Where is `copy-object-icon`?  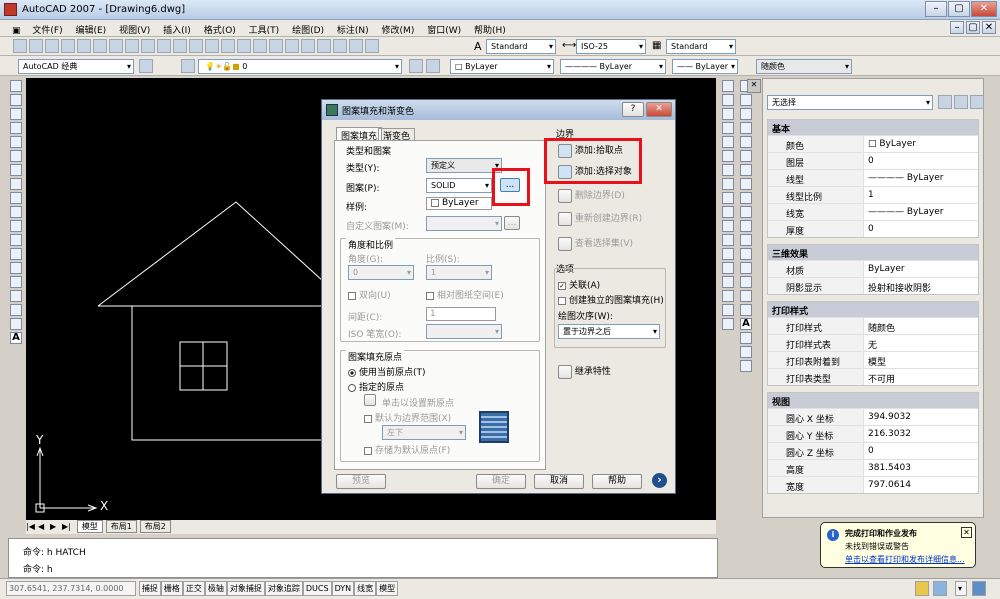
copy-object-icon is located at coordinates (746, 100).